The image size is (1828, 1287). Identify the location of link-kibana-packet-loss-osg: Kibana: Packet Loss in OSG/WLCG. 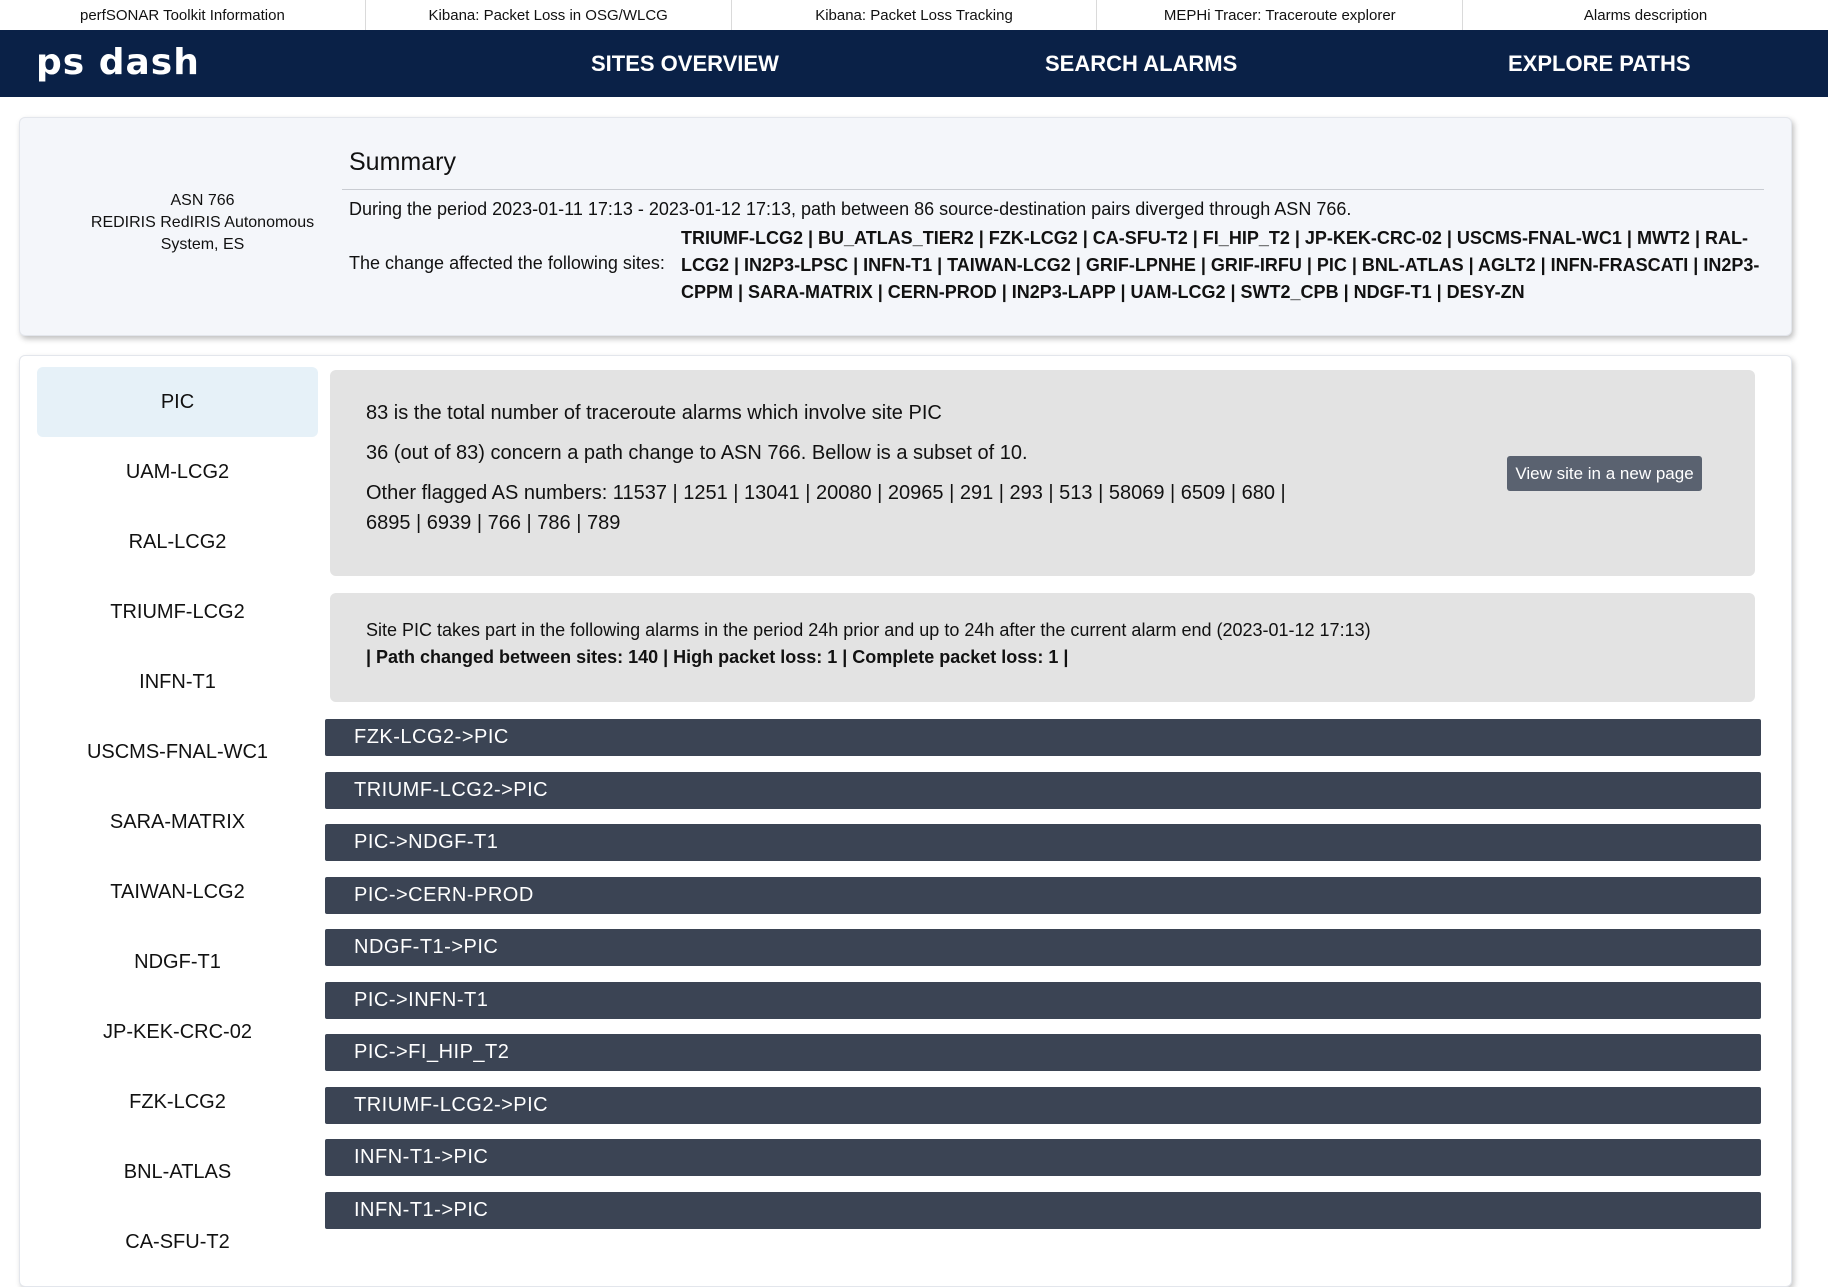
(549, 15).